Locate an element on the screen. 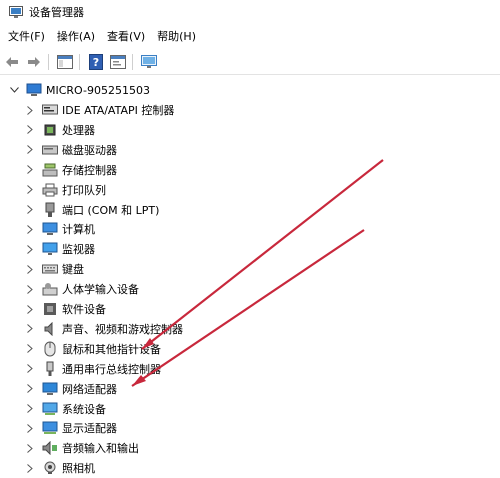 The image size is (500, 478). tree-category-label: 监视器 is located at coordinates (78, 250).